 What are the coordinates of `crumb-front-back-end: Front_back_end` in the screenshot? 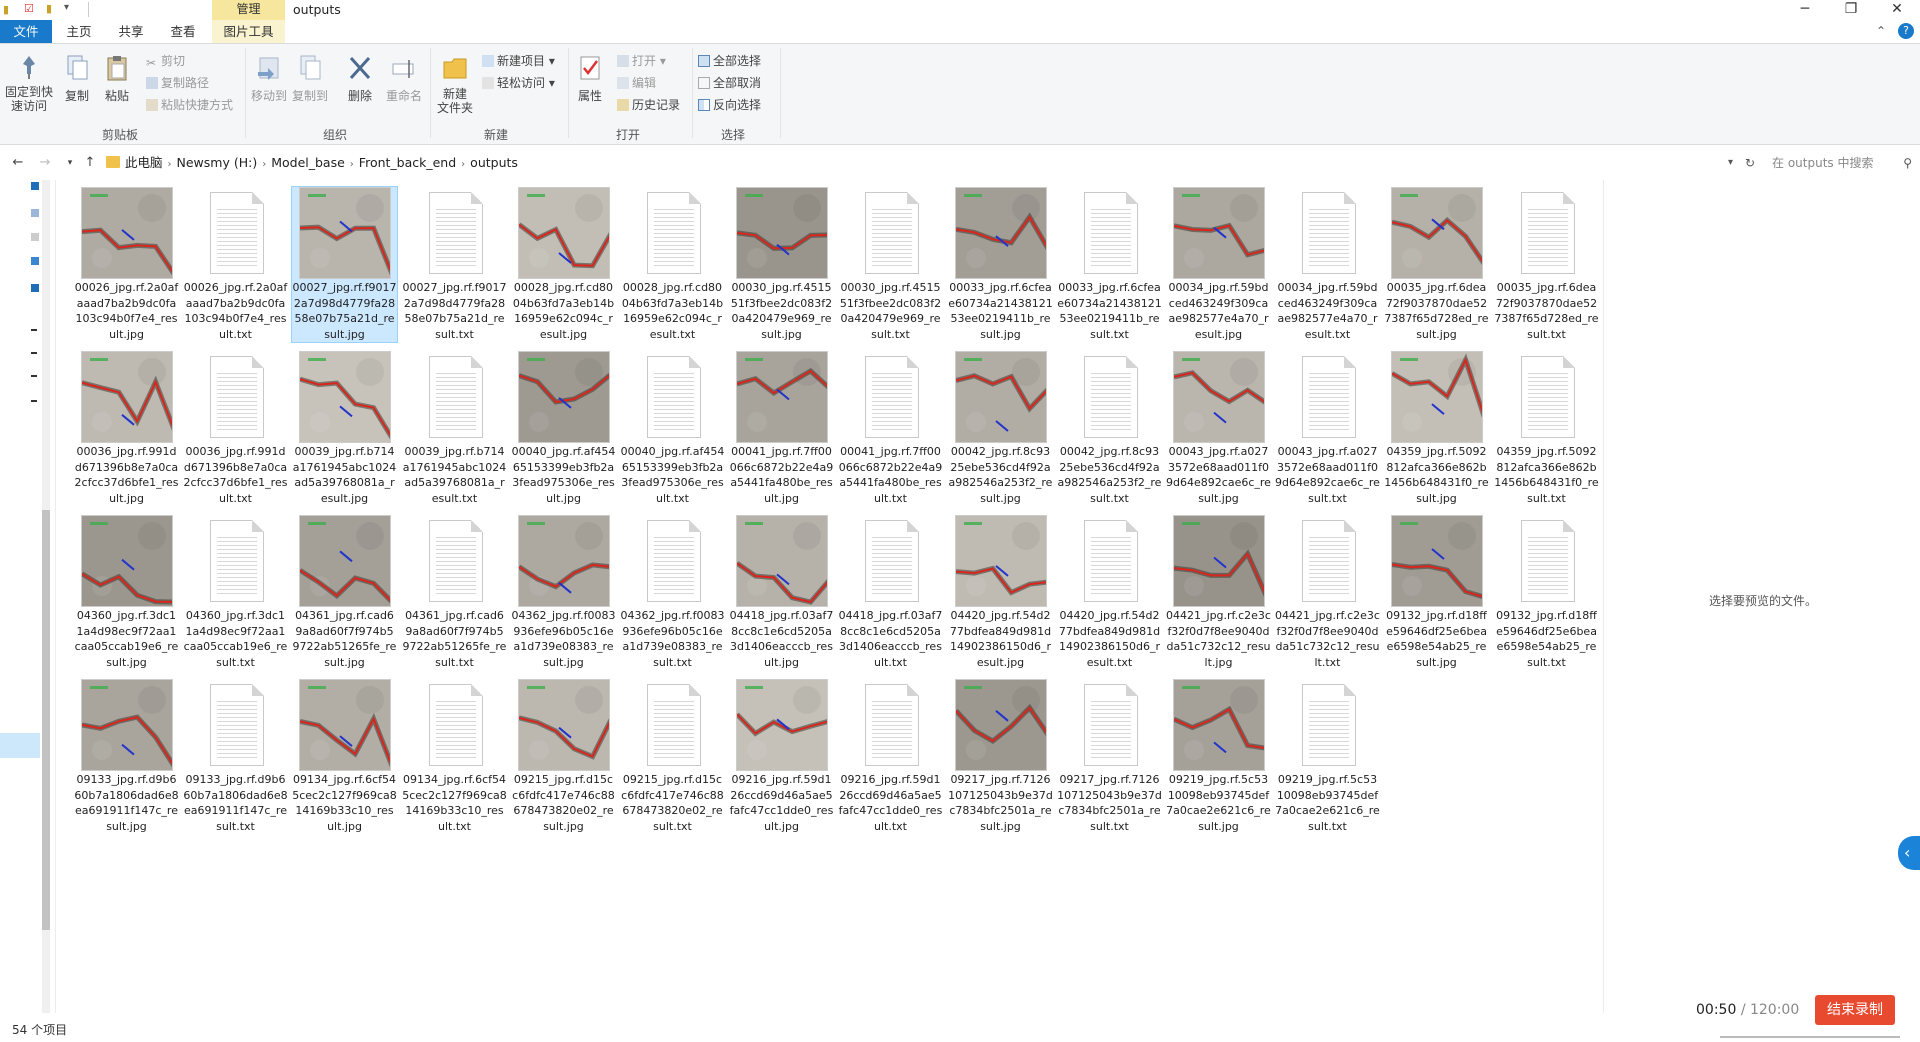 It's located at (407, 162).